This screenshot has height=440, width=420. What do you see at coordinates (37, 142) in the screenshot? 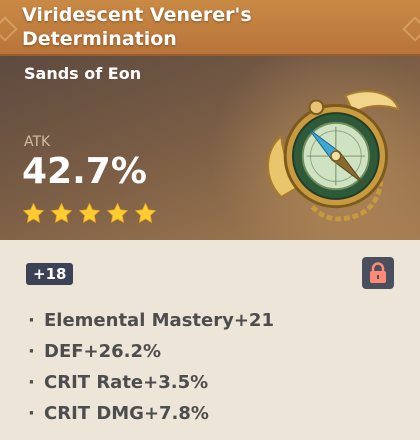
I see `main-stat-label: ATK` at bounding box center [37, 142].